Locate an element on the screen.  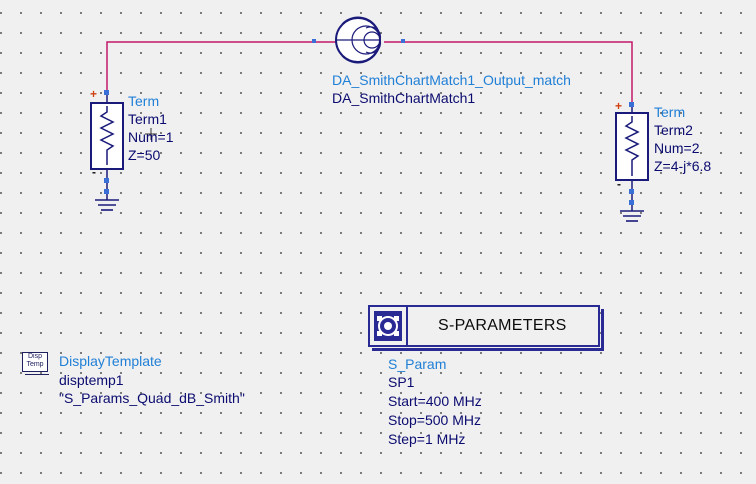
term1-pin-icon is located at coordinates (106, 92).